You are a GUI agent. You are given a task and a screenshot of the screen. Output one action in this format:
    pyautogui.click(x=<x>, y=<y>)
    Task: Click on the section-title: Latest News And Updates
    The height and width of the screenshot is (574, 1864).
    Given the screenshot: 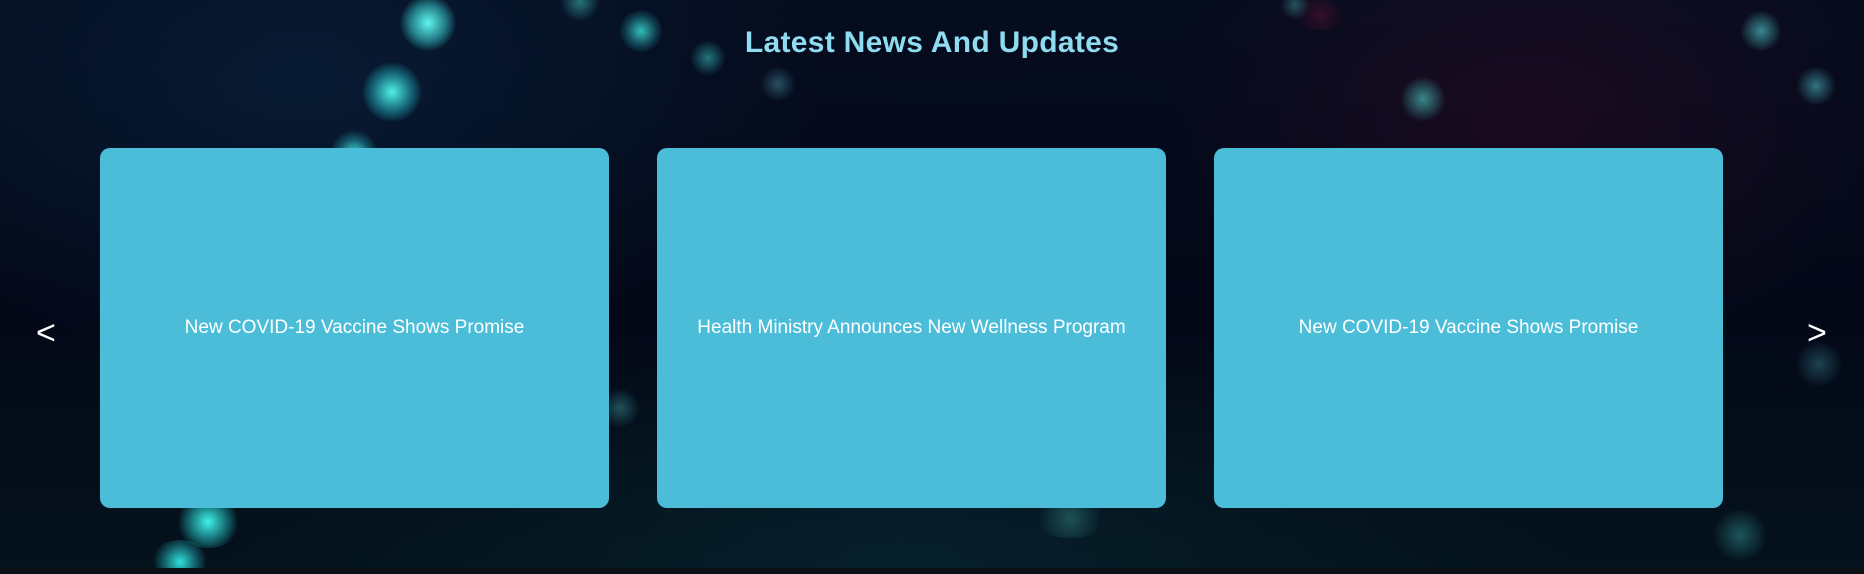 What is the action you would take?
    pyautogui.click(x=932, y=42)
    